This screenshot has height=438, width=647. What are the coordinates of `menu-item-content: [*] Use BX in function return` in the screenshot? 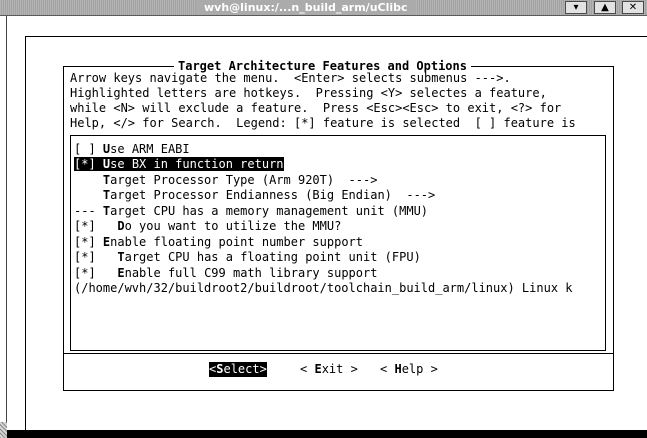 It's located at (179, 164).